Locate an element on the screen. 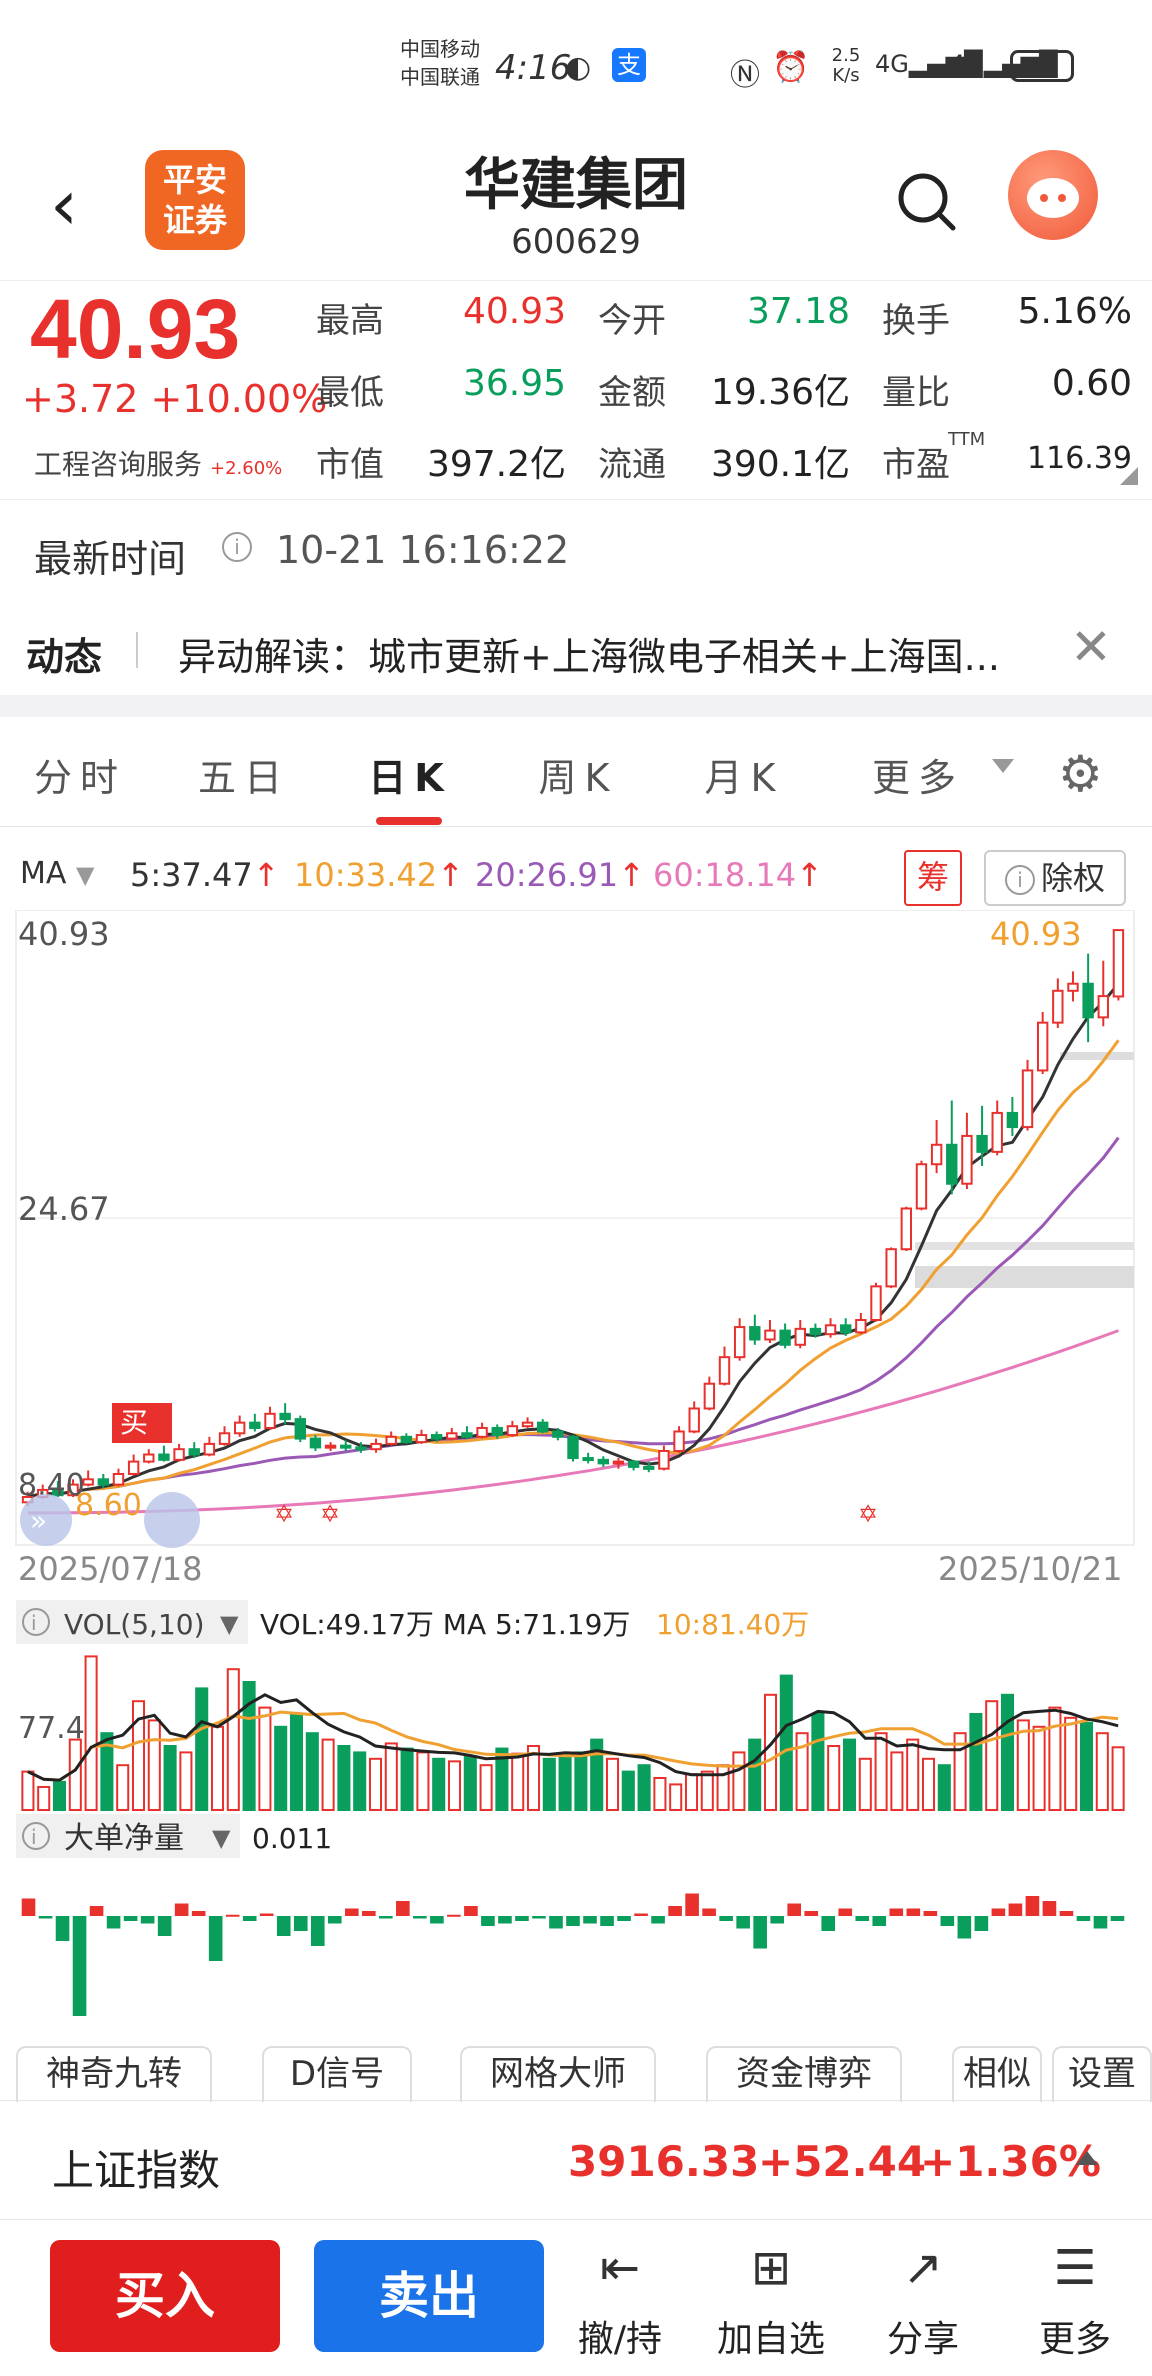 This screenshot has height=2376, width=1152. ma-selector: MA ▼ is located at coordinates (57, 873).